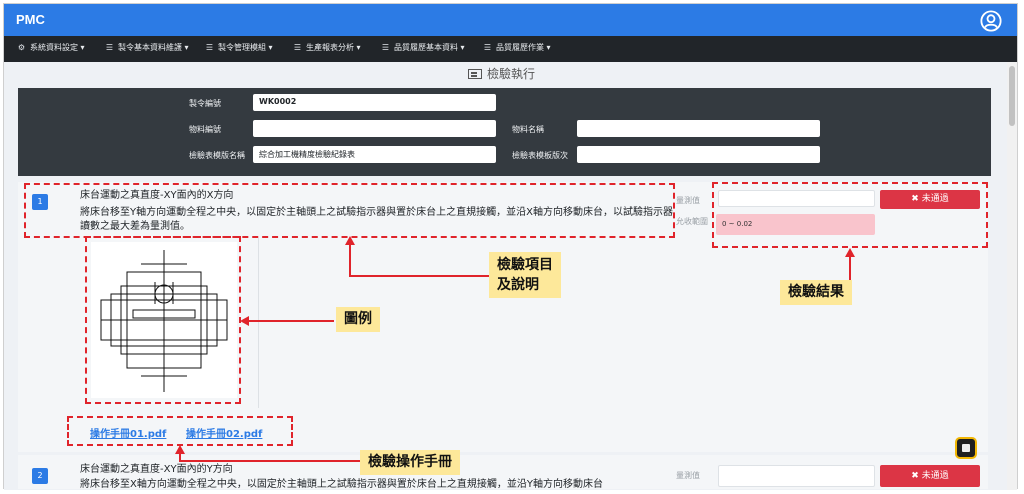  What do you see at coordinates (698, 154) in the screenshot?
I see `template-version-field` at bounding box center [698, 154].